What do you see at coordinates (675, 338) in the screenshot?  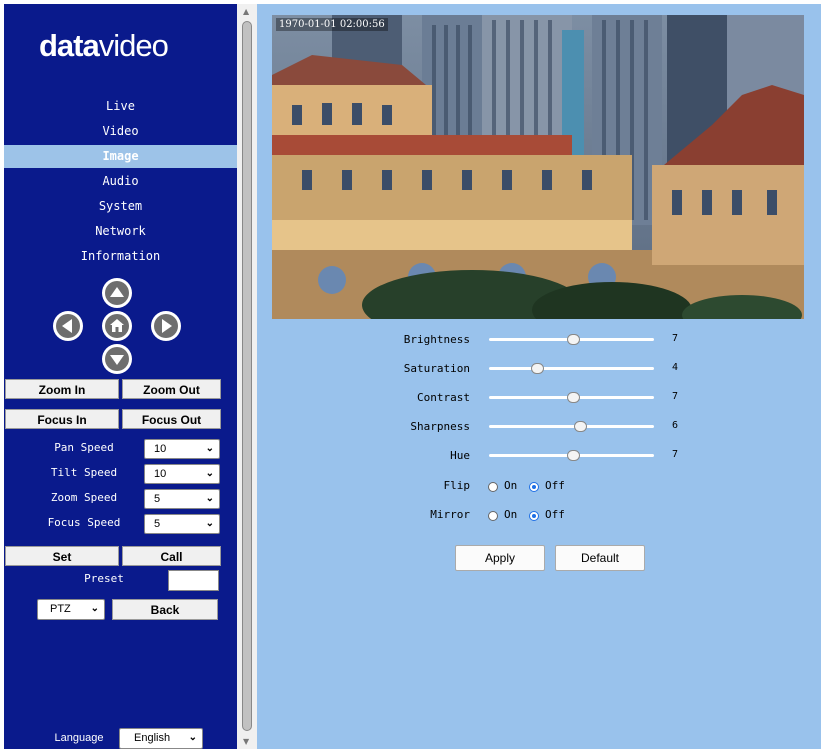 I see `brightness-value: 7` at bounding box center [675, 338].